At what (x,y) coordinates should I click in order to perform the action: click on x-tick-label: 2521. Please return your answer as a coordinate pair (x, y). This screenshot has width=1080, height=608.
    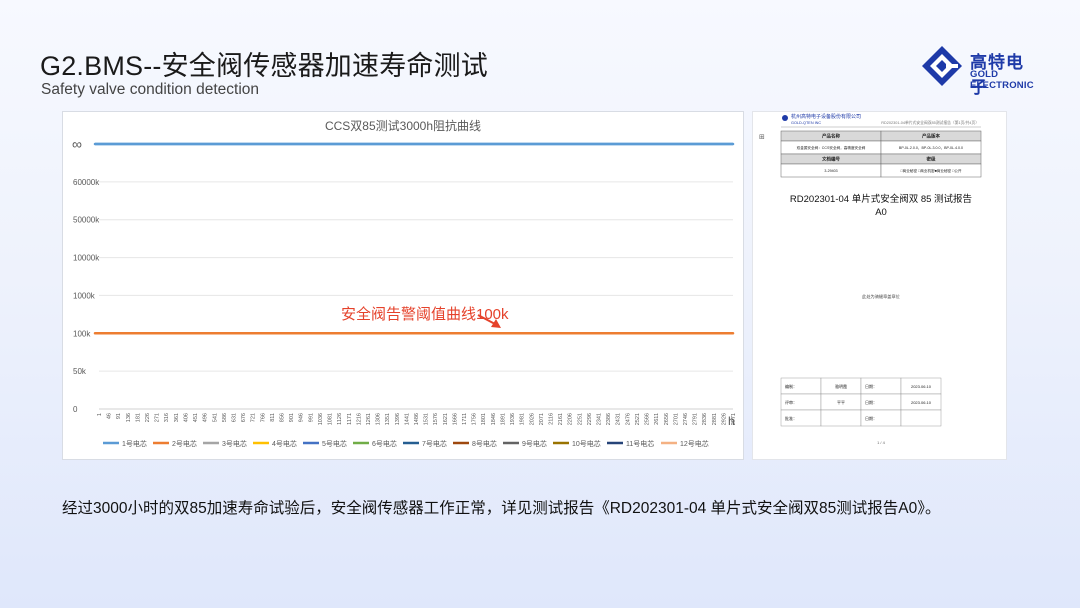
    Looking at the image, I should click on (638, 419).